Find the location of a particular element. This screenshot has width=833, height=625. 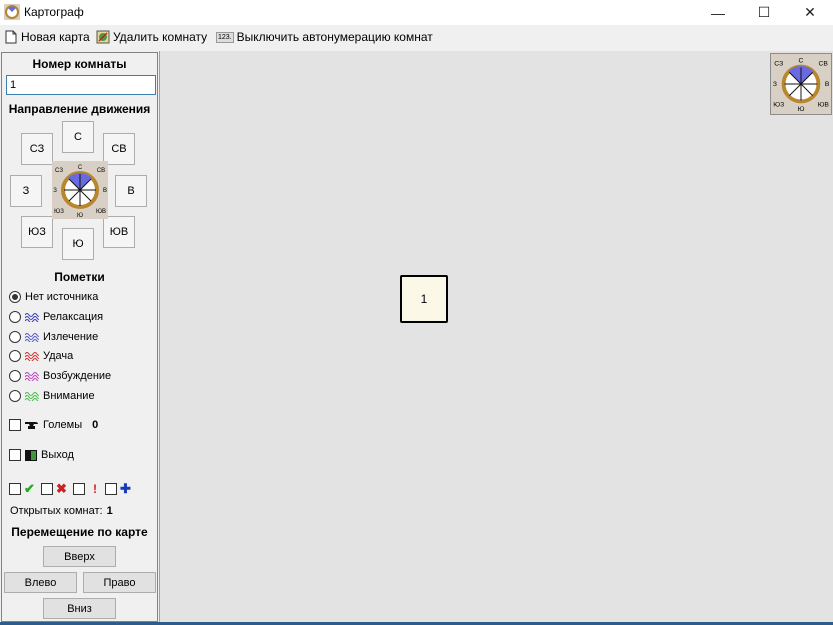

flag-exclamation-checkbox is located at coordinates (79, 489).